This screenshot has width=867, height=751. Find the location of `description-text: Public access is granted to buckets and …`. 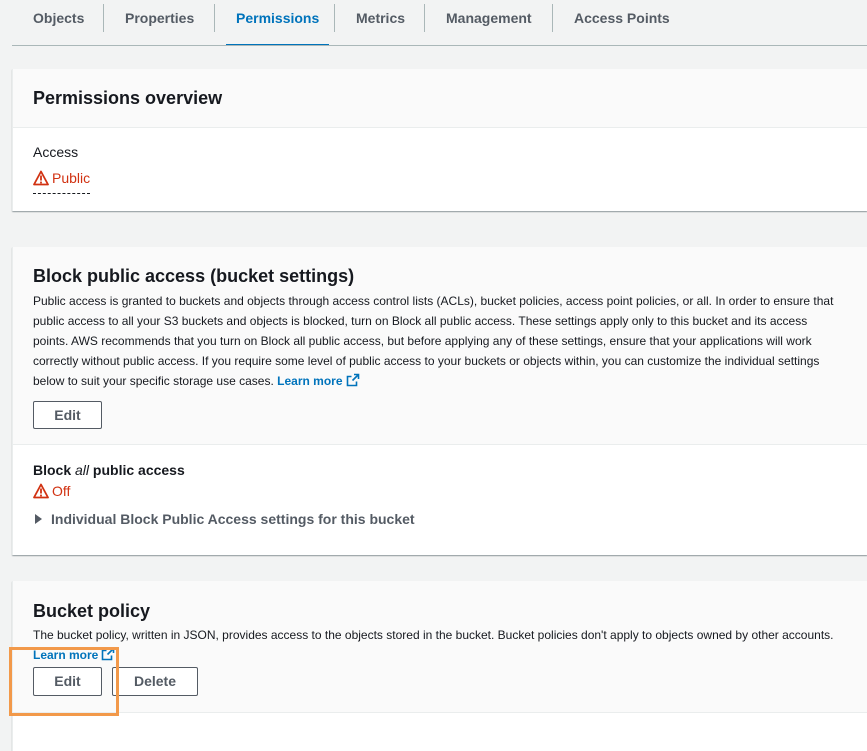

description-text: Public access is granted to buckets and … is located at coordinates (433, 341).